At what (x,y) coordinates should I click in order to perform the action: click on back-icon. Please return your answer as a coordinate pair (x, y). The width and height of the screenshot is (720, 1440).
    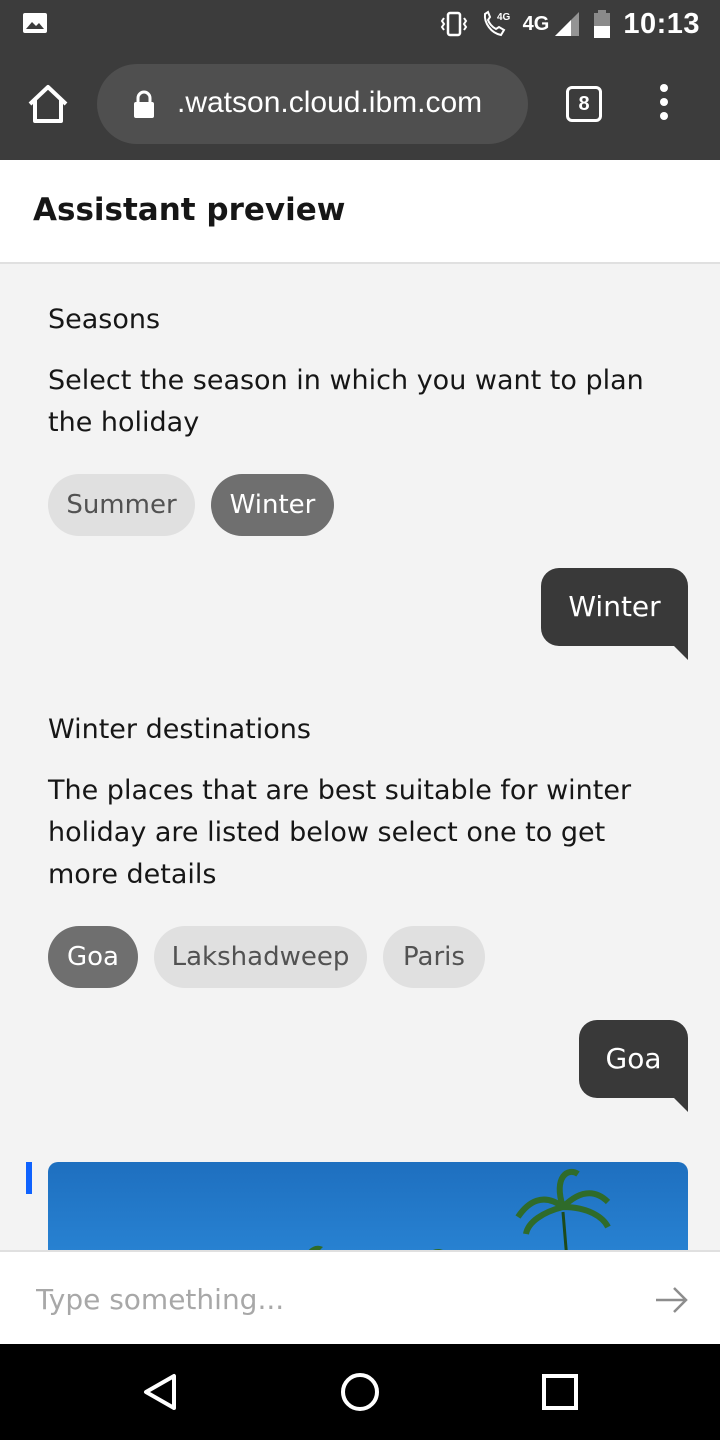
    Looking at the image, I should click on (160, 1392).